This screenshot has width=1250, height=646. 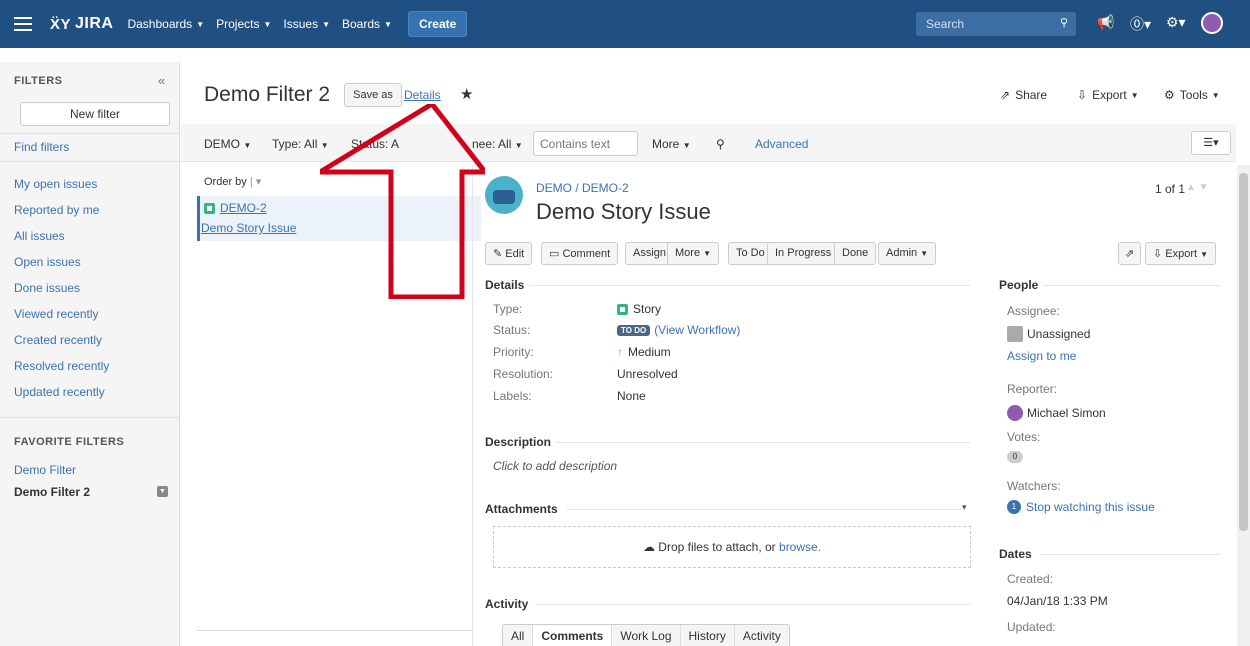 I want to click on details-link: Details, so click(x=422, y=95).